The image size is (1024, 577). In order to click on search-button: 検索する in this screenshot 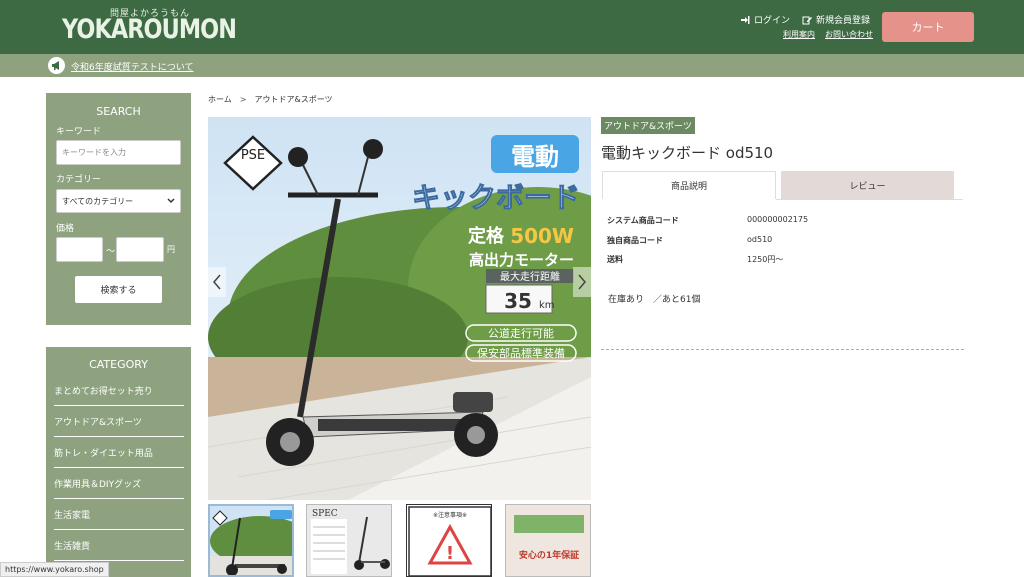, I will do `click(118, 289)`.